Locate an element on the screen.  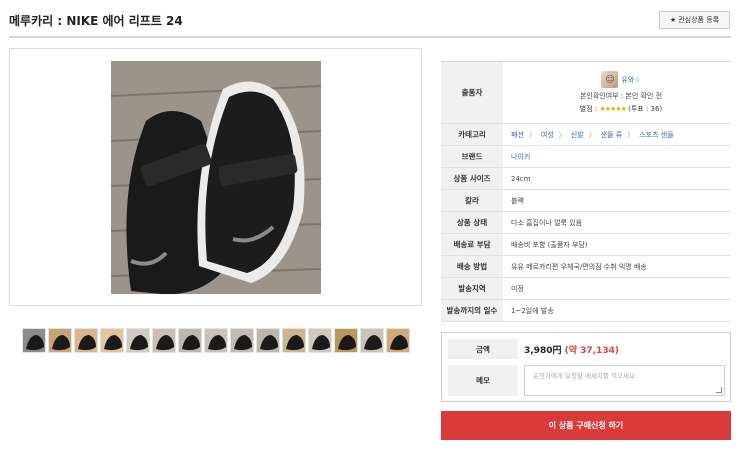
category-label: 카테고리 is located at coordinates (472, 134).